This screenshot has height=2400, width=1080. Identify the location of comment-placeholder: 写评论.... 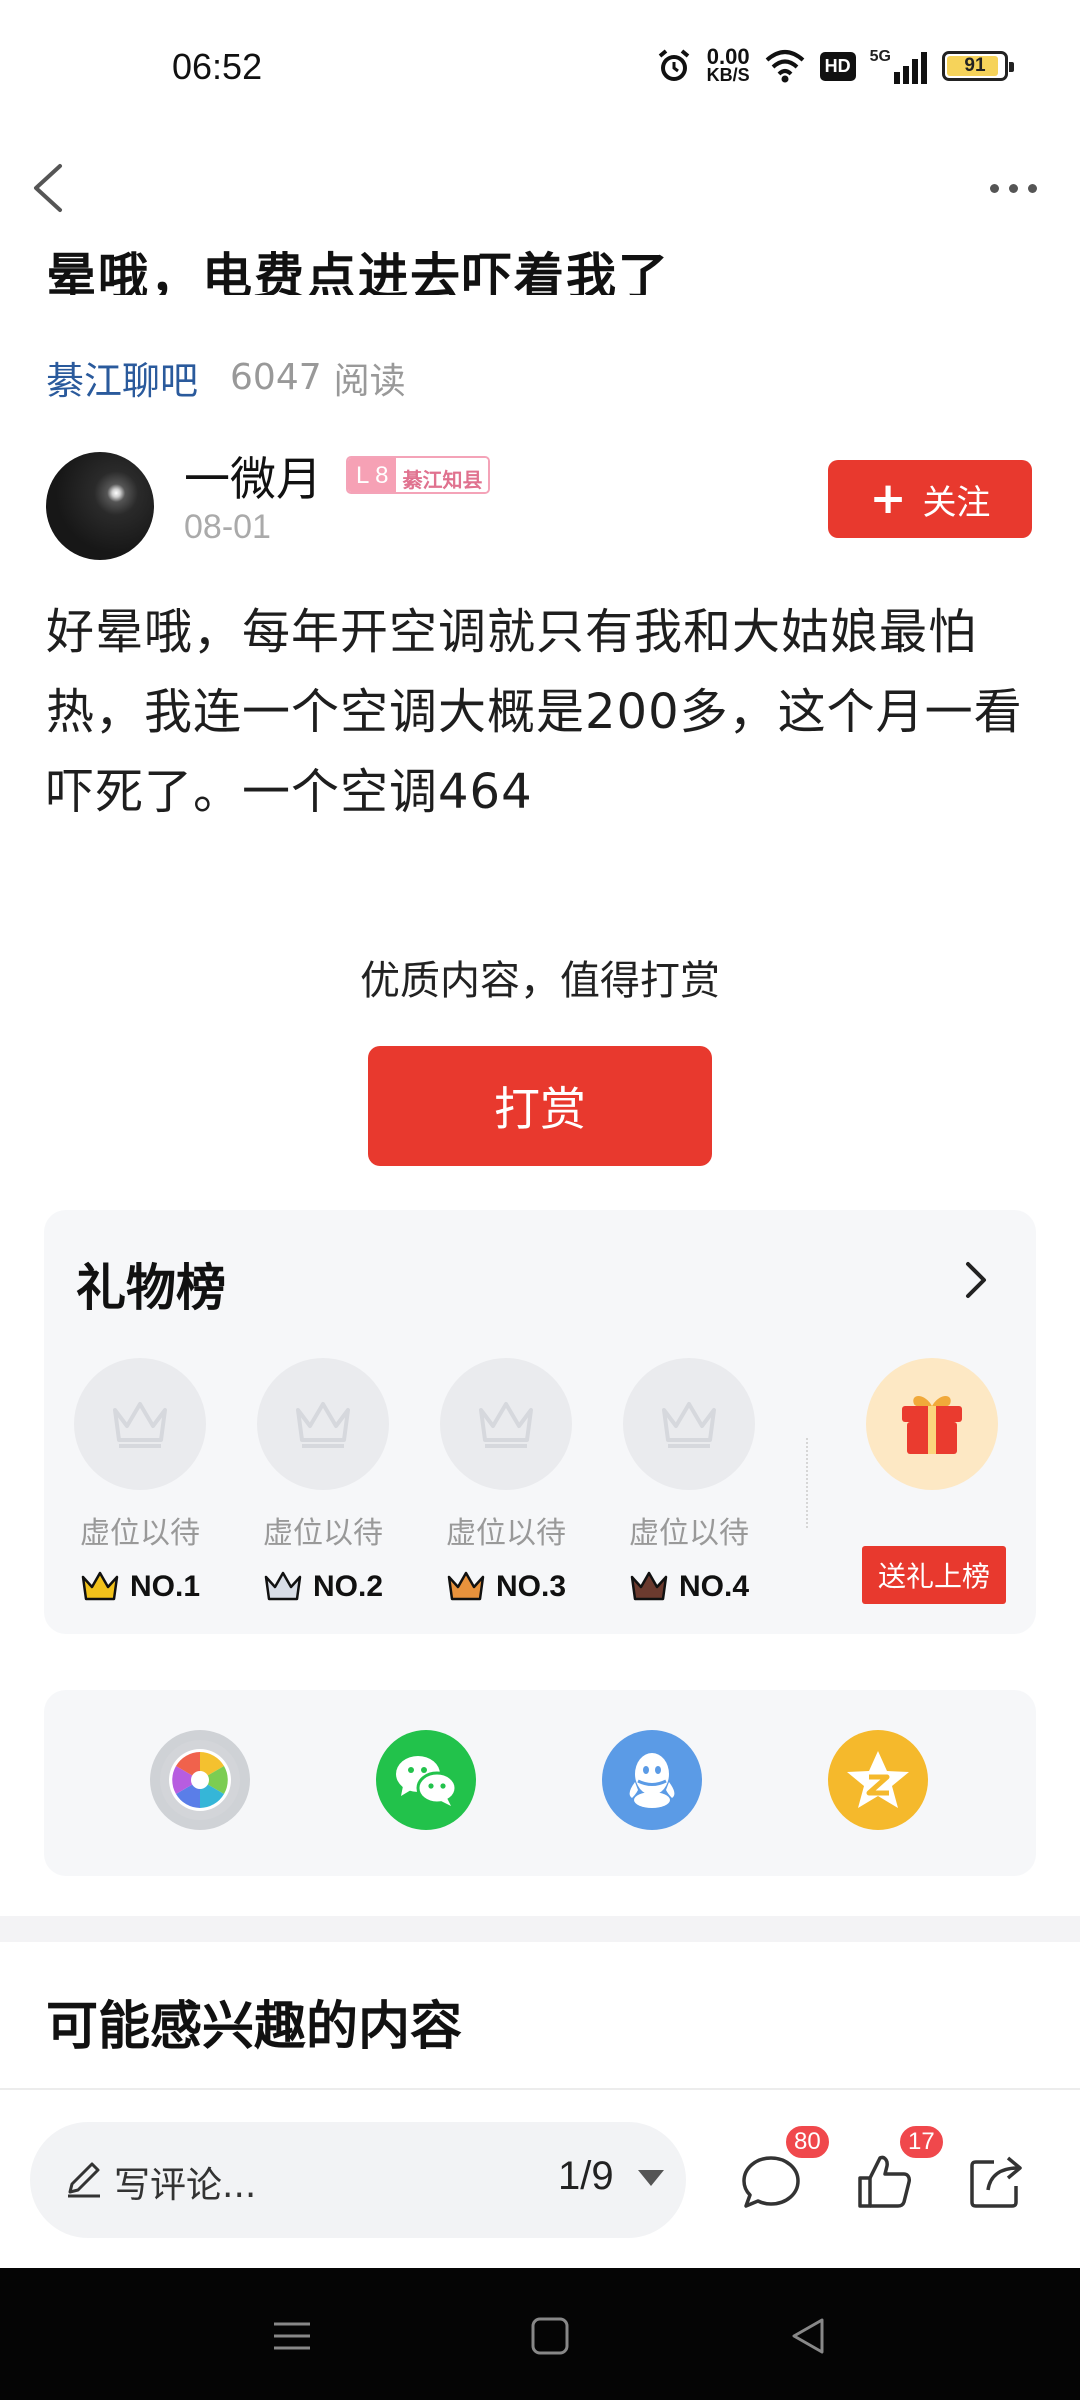
(185, 2185).